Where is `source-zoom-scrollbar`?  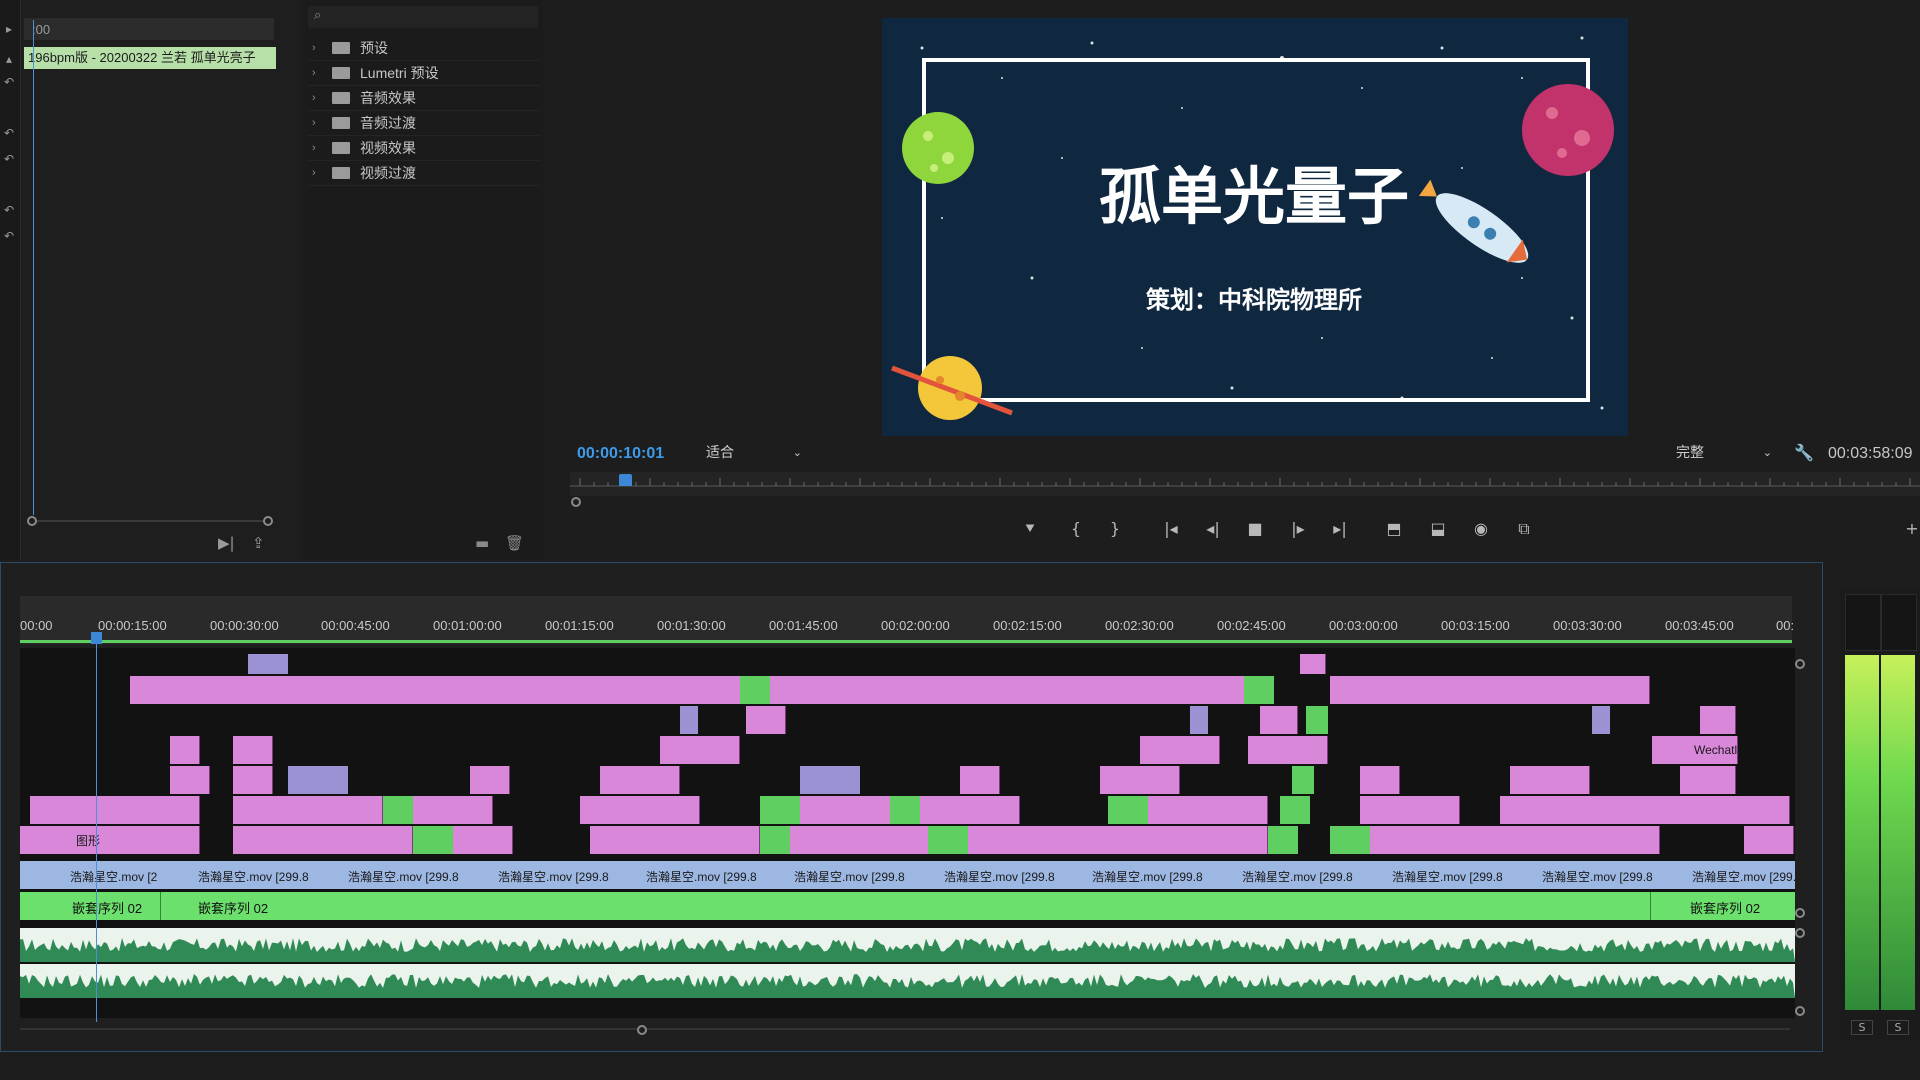 source-zoom-scrollbar is located at coordinates (152, 521).